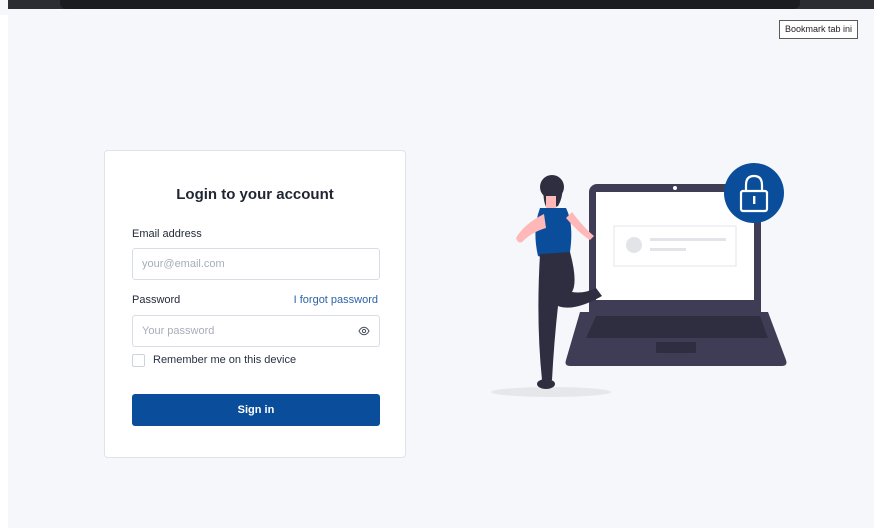 The height and width of the screenshot is (528, 874). Describe the element at coordinates (675, 188) in the screenshot. I see `laptop-camera` at that location.